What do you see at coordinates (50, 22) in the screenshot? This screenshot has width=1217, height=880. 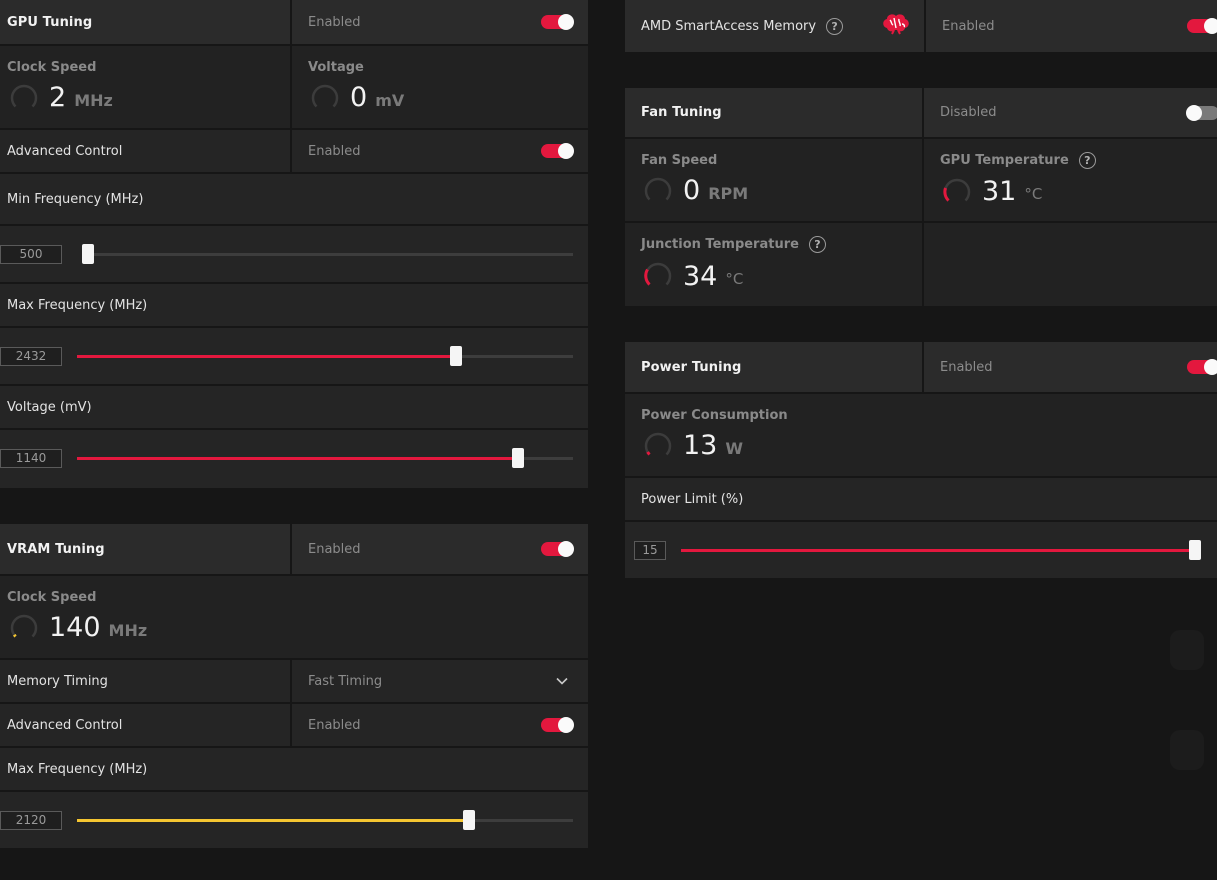 I see `gpu-tuning-title: GPU Tuning` at bounding box center [50, 22].